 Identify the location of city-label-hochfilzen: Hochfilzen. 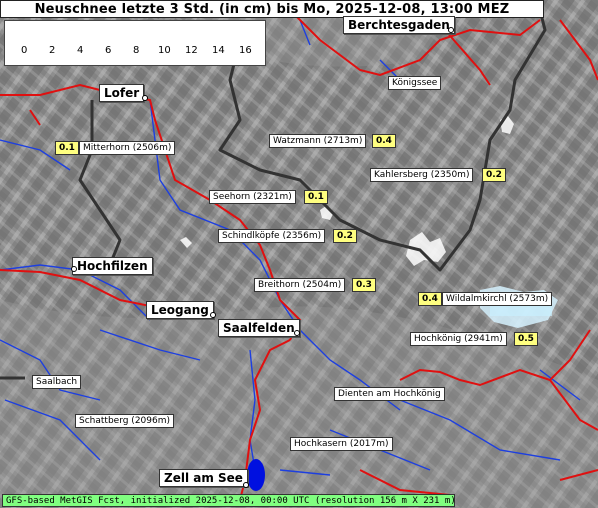
(112, 266).